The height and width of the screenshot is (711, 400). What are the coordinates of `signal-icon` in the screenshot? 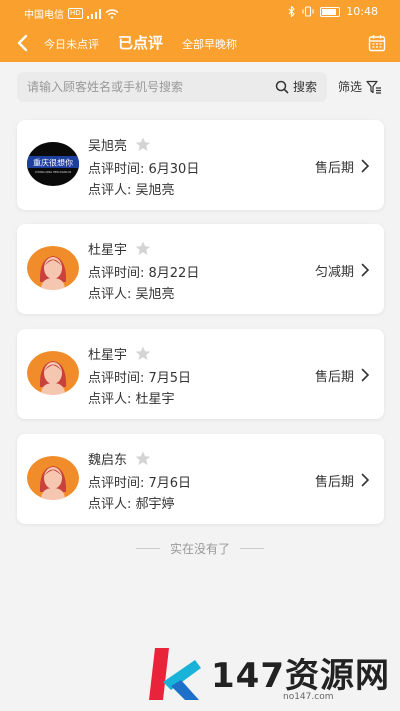 It's located at (93, 13).